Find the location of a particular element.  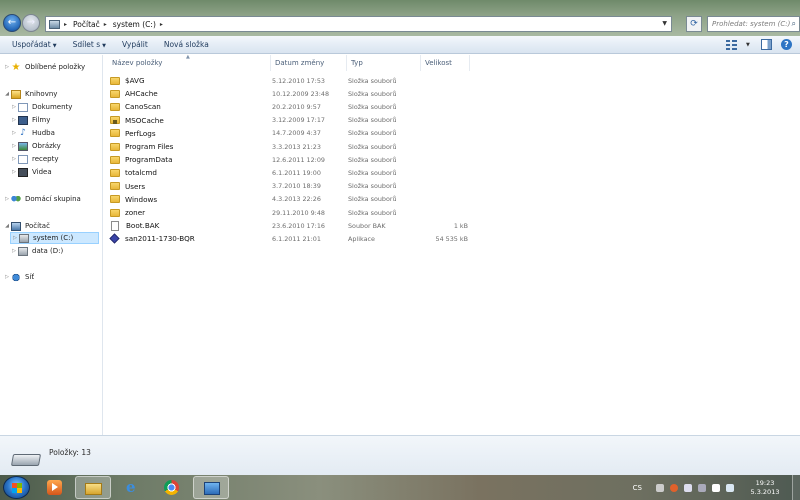

film-icon is located at coordinates (23, 120).